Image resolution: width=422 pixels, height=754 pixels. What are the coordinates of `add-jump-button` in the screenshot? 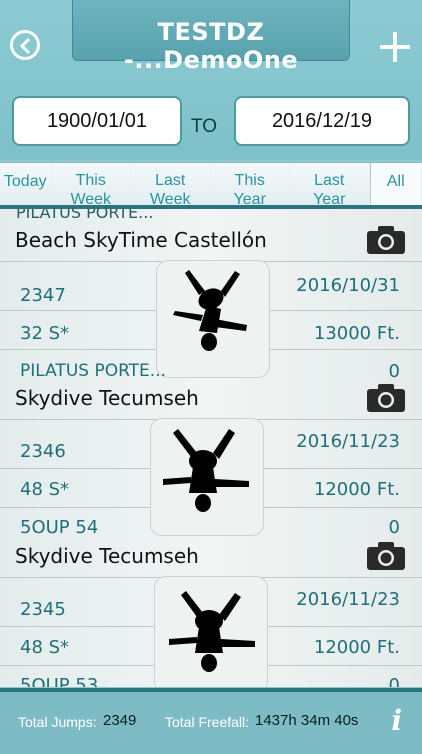 It's located at (395, 47).